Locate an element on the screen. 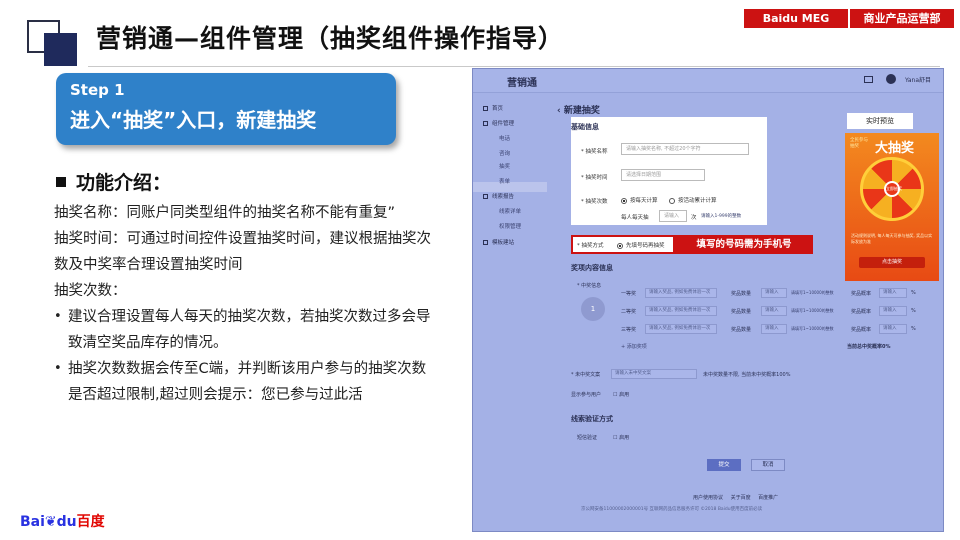 This screenshot has height=540, width=960. sidebar-item-consult: 咨询 is located at coordinates (504, 153).